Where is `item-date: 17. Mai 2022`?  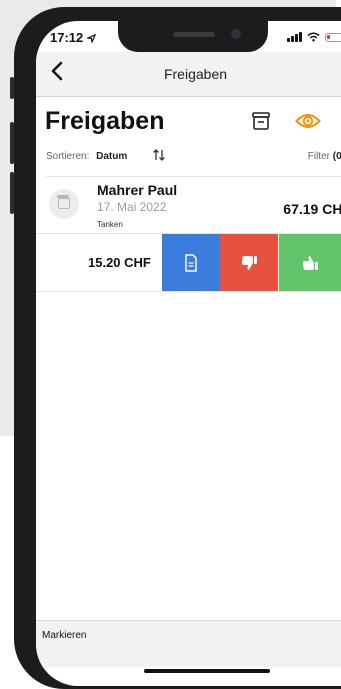 item-date: 17. Mai 2022 is located at coordinates (132, 207).